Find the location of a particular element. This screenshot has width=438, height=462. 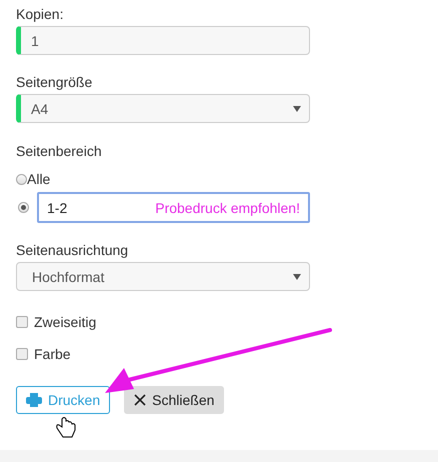

page-size-select: A4 is located at coordinates (163, 108).